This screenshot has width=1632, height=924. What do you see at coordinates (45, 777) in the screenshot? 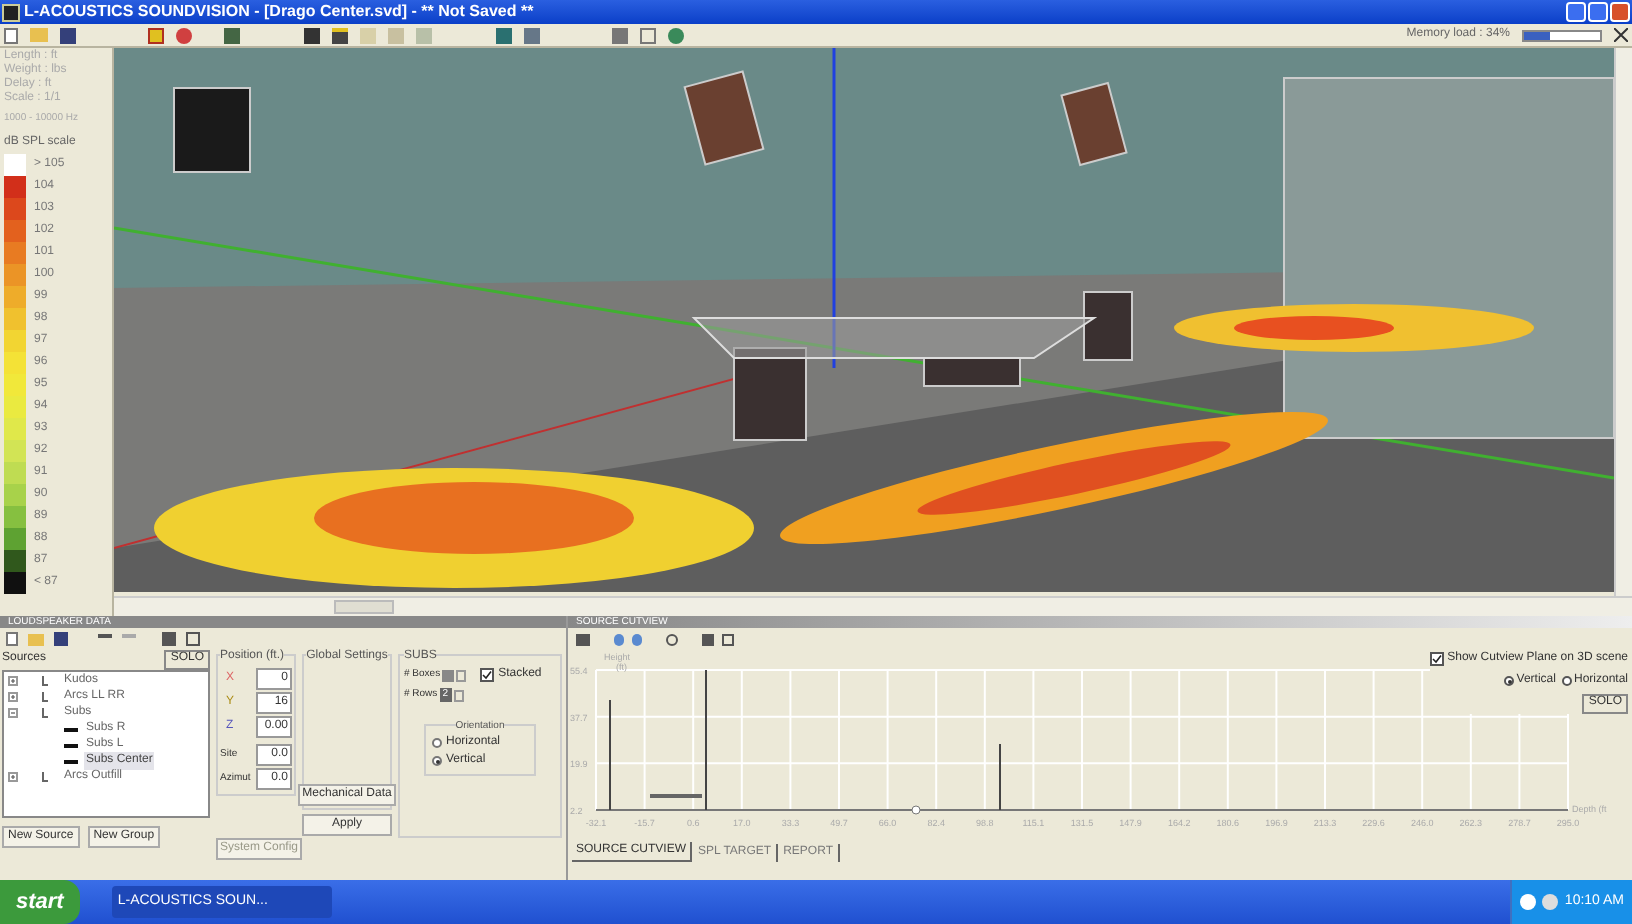
I see `group-icon` at bounding box center [45, 777].